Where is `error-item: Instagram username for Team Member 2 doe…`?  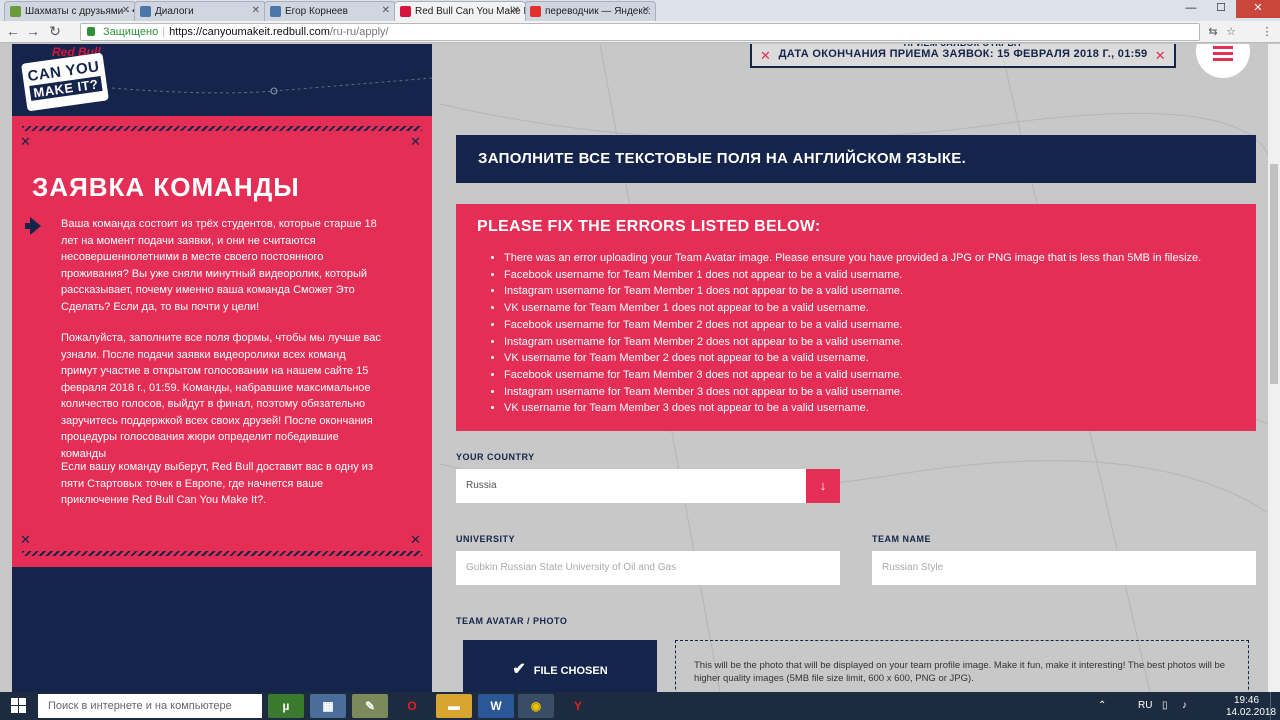 error-item: Instagram username for Team Member 2 doe… is located at coordinates (852, 342).